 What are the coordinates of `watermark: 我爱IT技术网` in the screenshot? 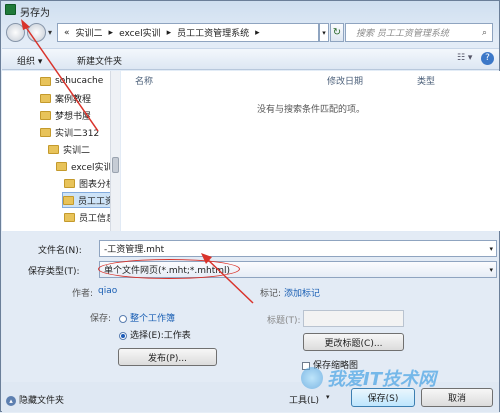 It's located at (368, 378).